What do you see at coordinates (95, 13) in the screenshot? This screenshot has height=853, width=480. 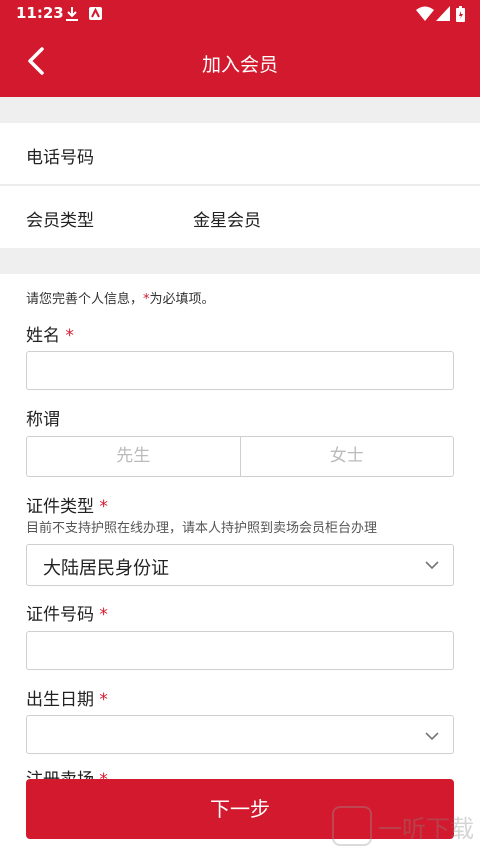 I see `app-notification-icon` at bounding box center [95, 13].